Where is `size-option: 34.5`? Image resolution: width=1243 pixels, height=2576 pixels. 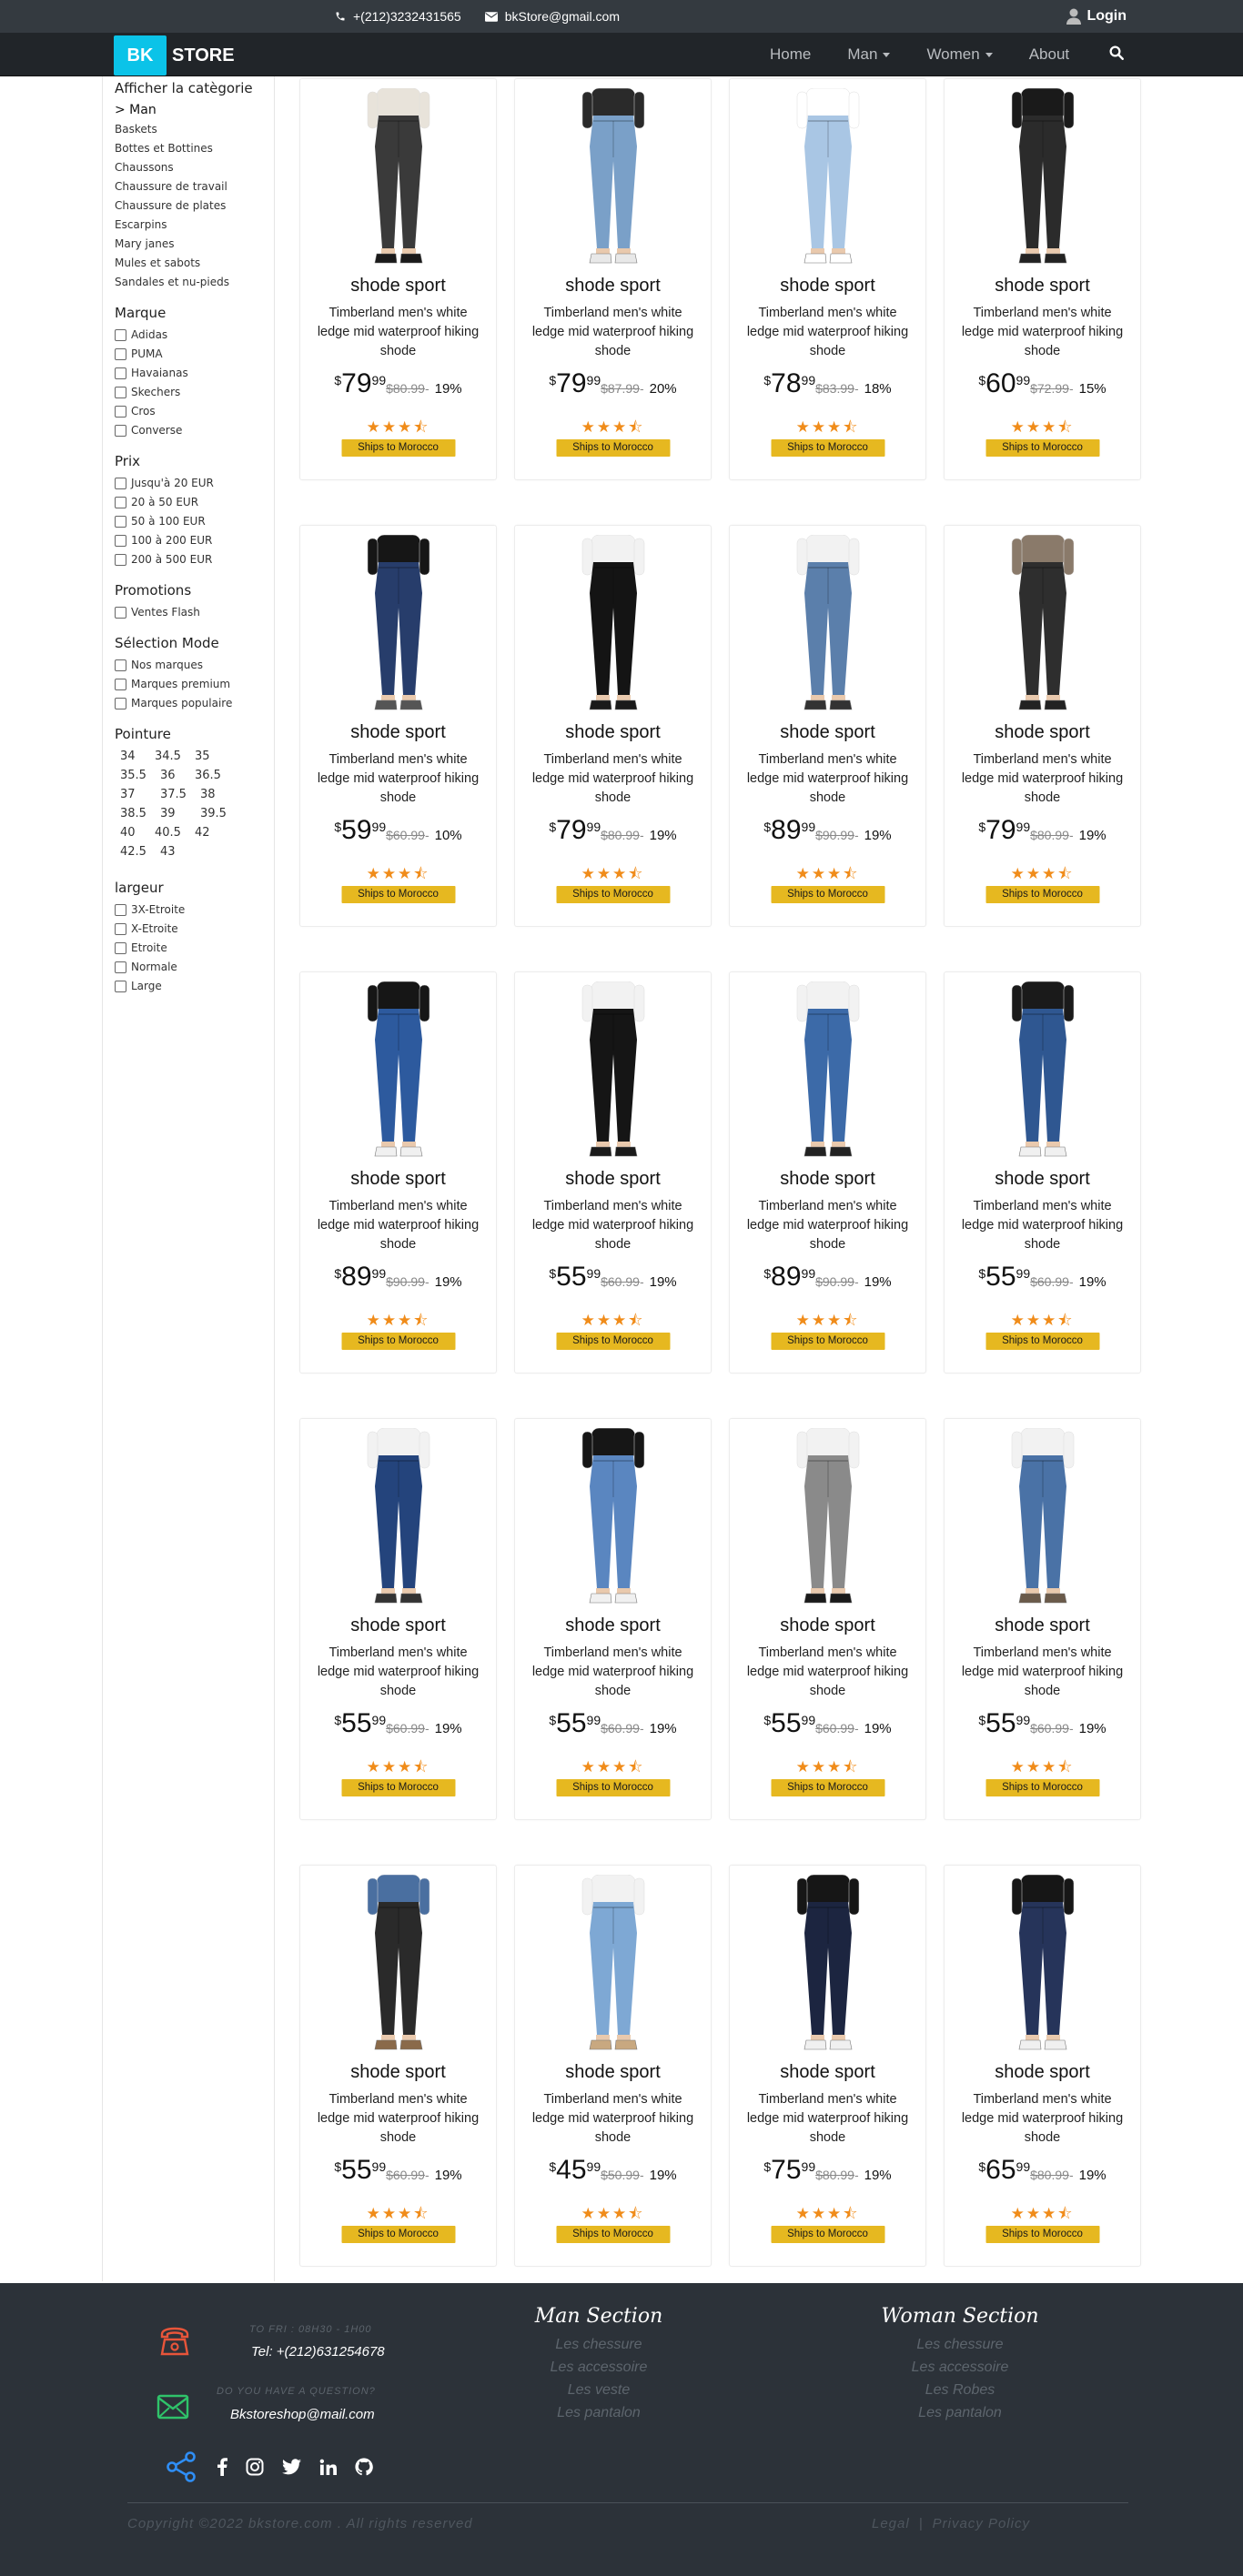 size-option: 34.5 is located at coordinates (169, 756).